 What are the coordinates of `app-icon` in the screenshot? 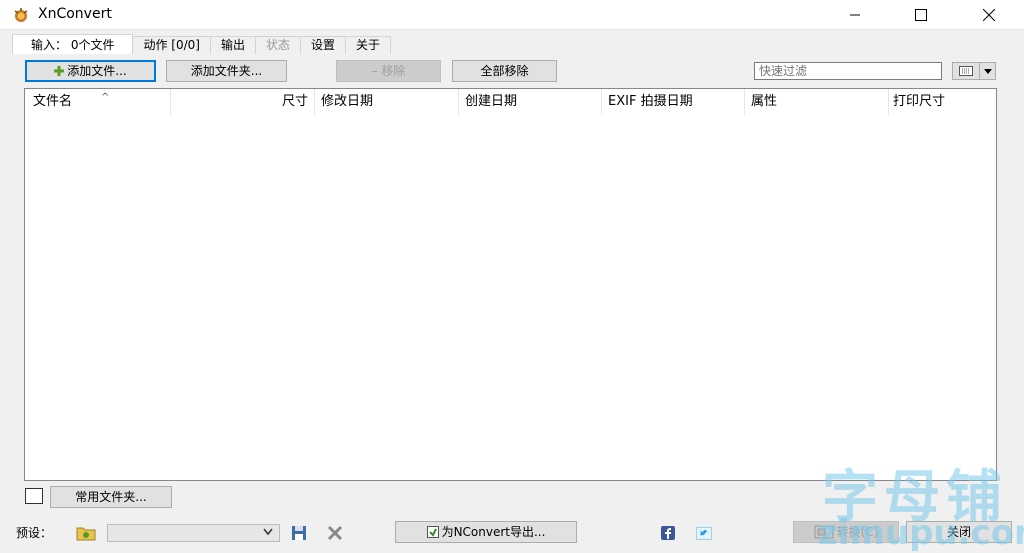 It's located at (21, 15).